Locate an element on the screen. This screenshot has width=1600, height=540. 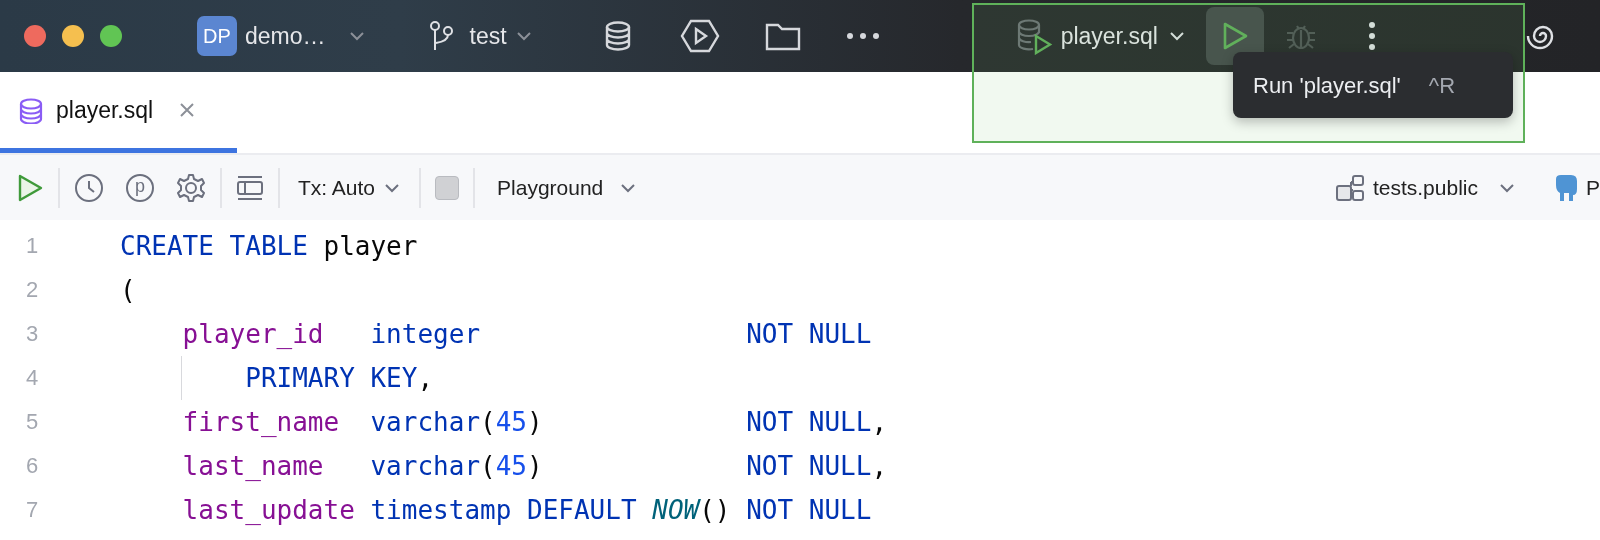
history-icon is located at coordinates (89, 187).